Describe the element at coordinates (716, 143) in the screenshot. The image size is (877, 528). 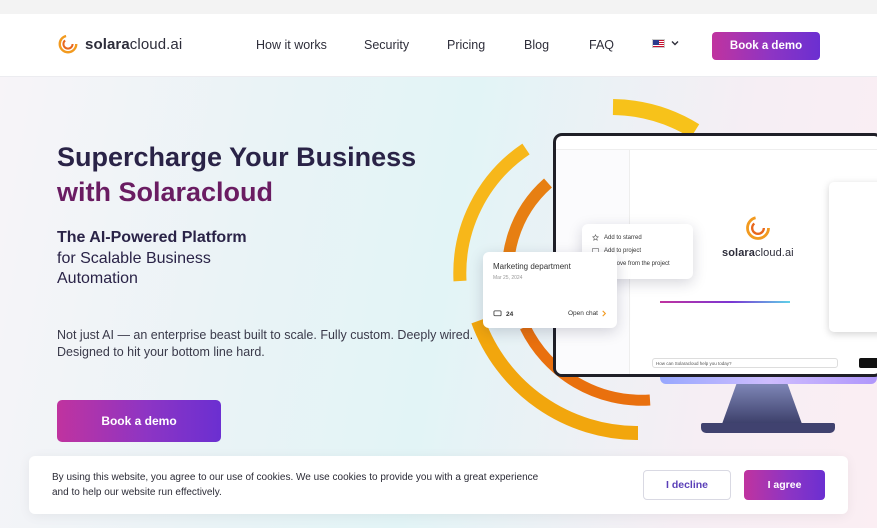
I see `app-topbar` at that location.